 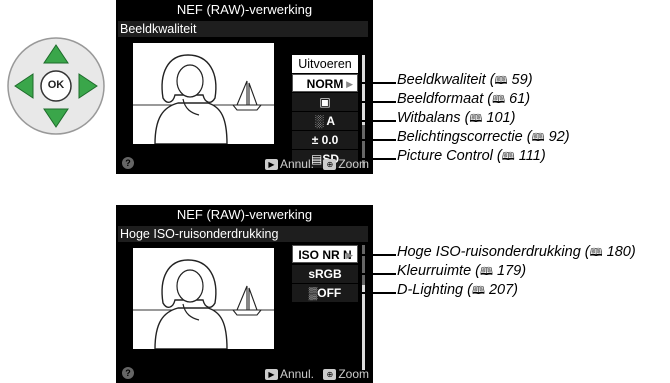 I want to click on white-balance-item: ░ A, so click(x=325, y=121).